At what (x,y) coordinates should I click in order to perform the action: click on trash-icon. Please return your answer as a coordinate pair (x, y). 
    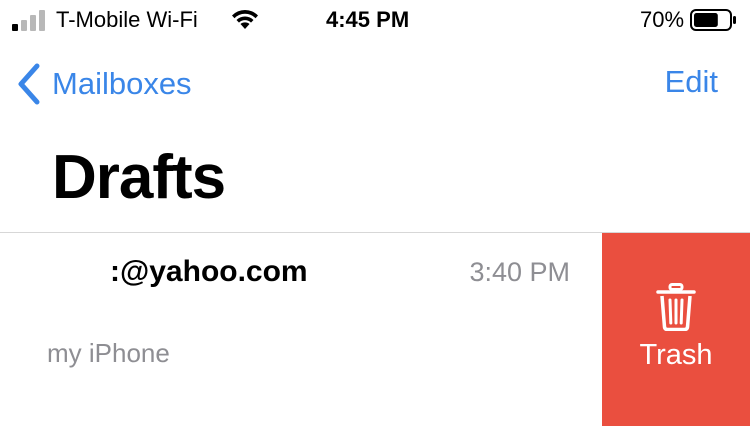
    Looking at the image, I should click on (676, 307).